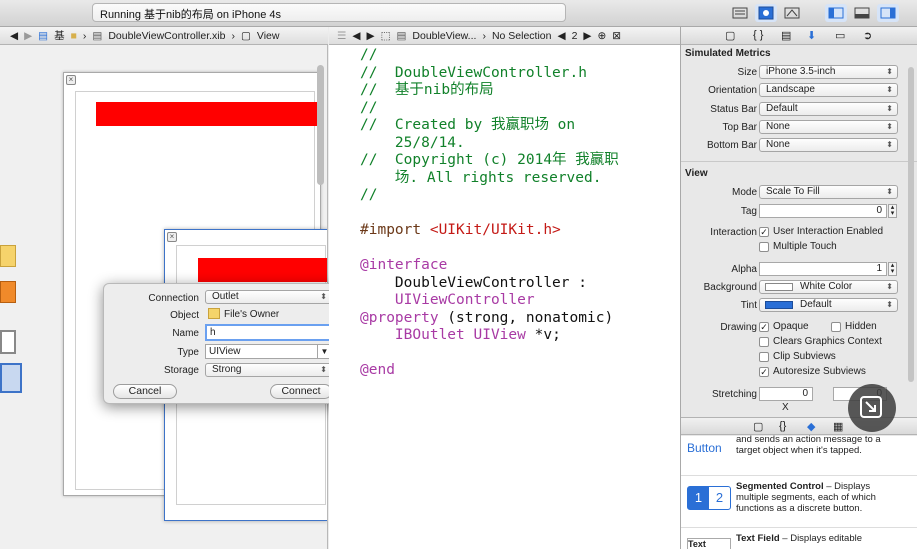 Image resolution: width=917 pixels, height=549 pixels. Describe the element at coordinates (840, 35) in the screenshot. I see `size-inspector-icon: ▭` at that location.